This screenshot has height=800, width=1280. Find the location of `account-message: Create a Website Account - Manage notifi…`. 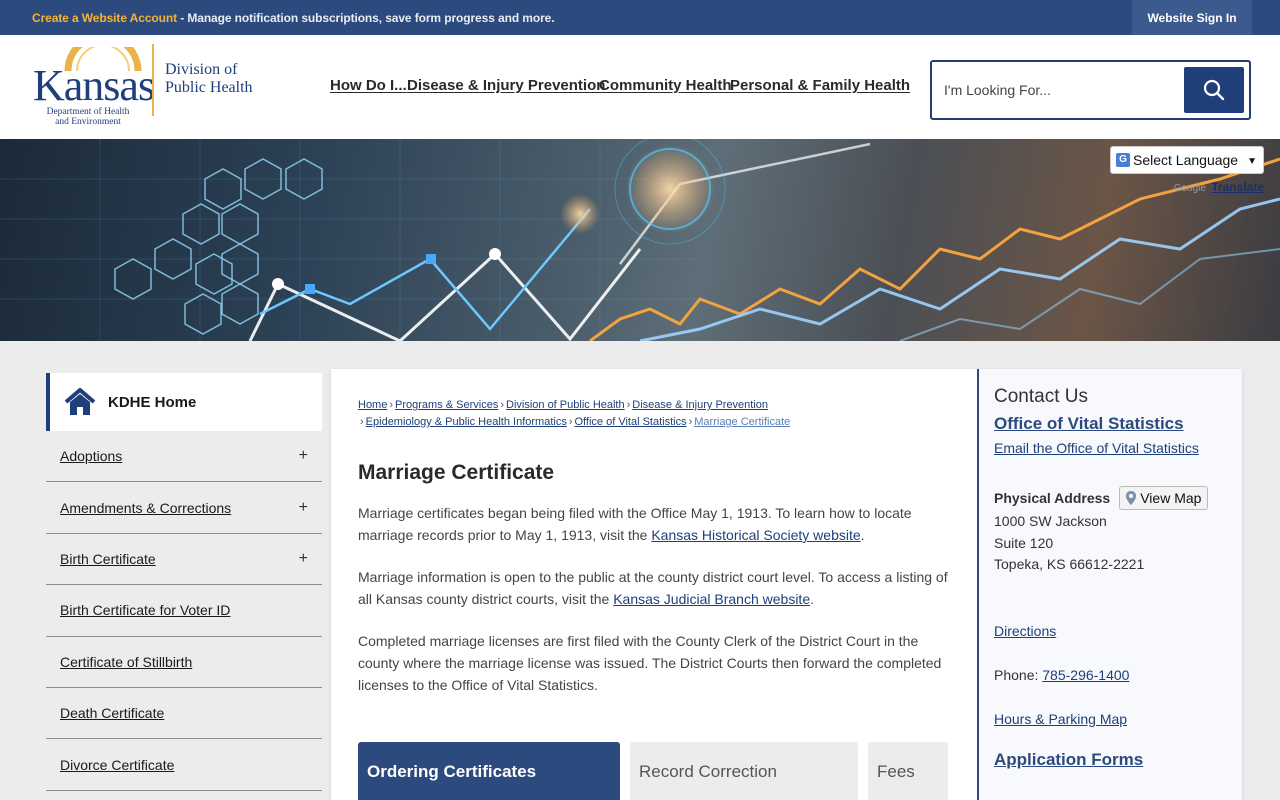

account-message: Create a Website Account - Manage notifi… is located at coordinates (293, 18).